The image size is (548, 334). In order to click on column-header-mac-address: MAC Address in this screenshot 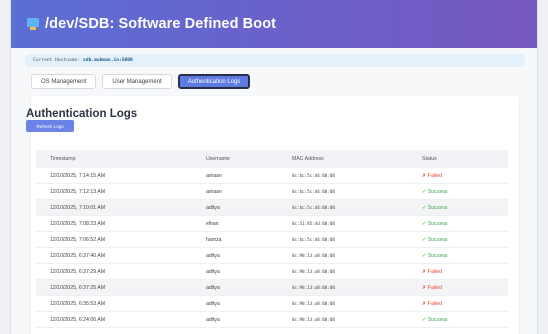, I will do `click(308, 159)`.